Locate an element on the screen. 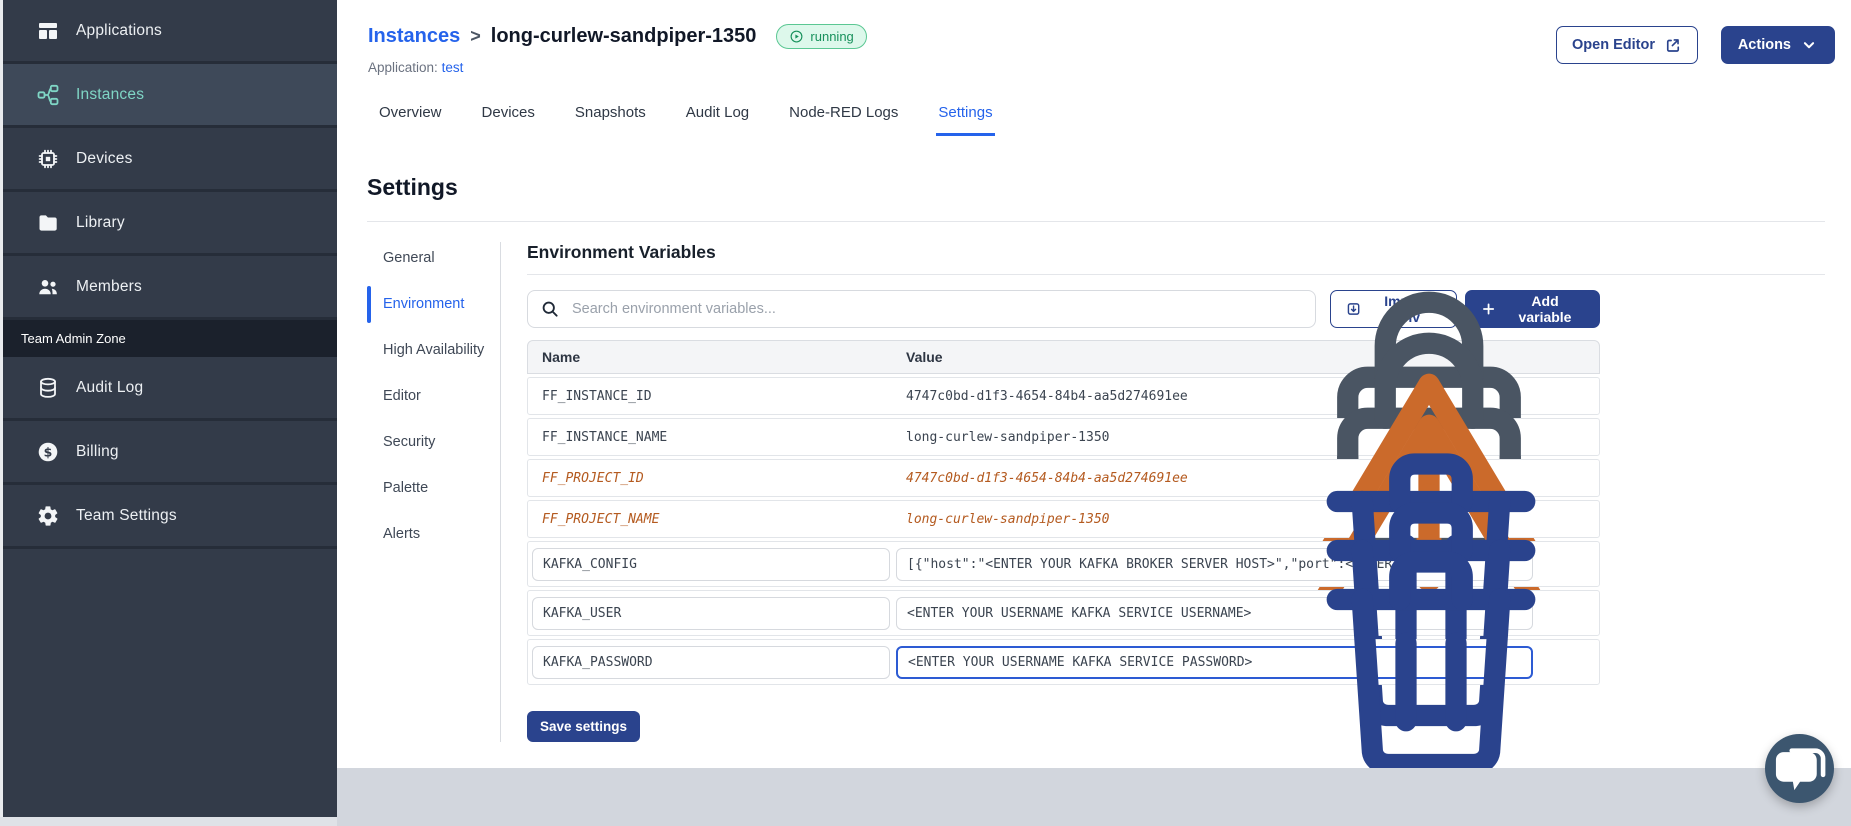 This screenshot has width=1851, height=826. settings-nav-general: General is located at coordinates (429, 258).